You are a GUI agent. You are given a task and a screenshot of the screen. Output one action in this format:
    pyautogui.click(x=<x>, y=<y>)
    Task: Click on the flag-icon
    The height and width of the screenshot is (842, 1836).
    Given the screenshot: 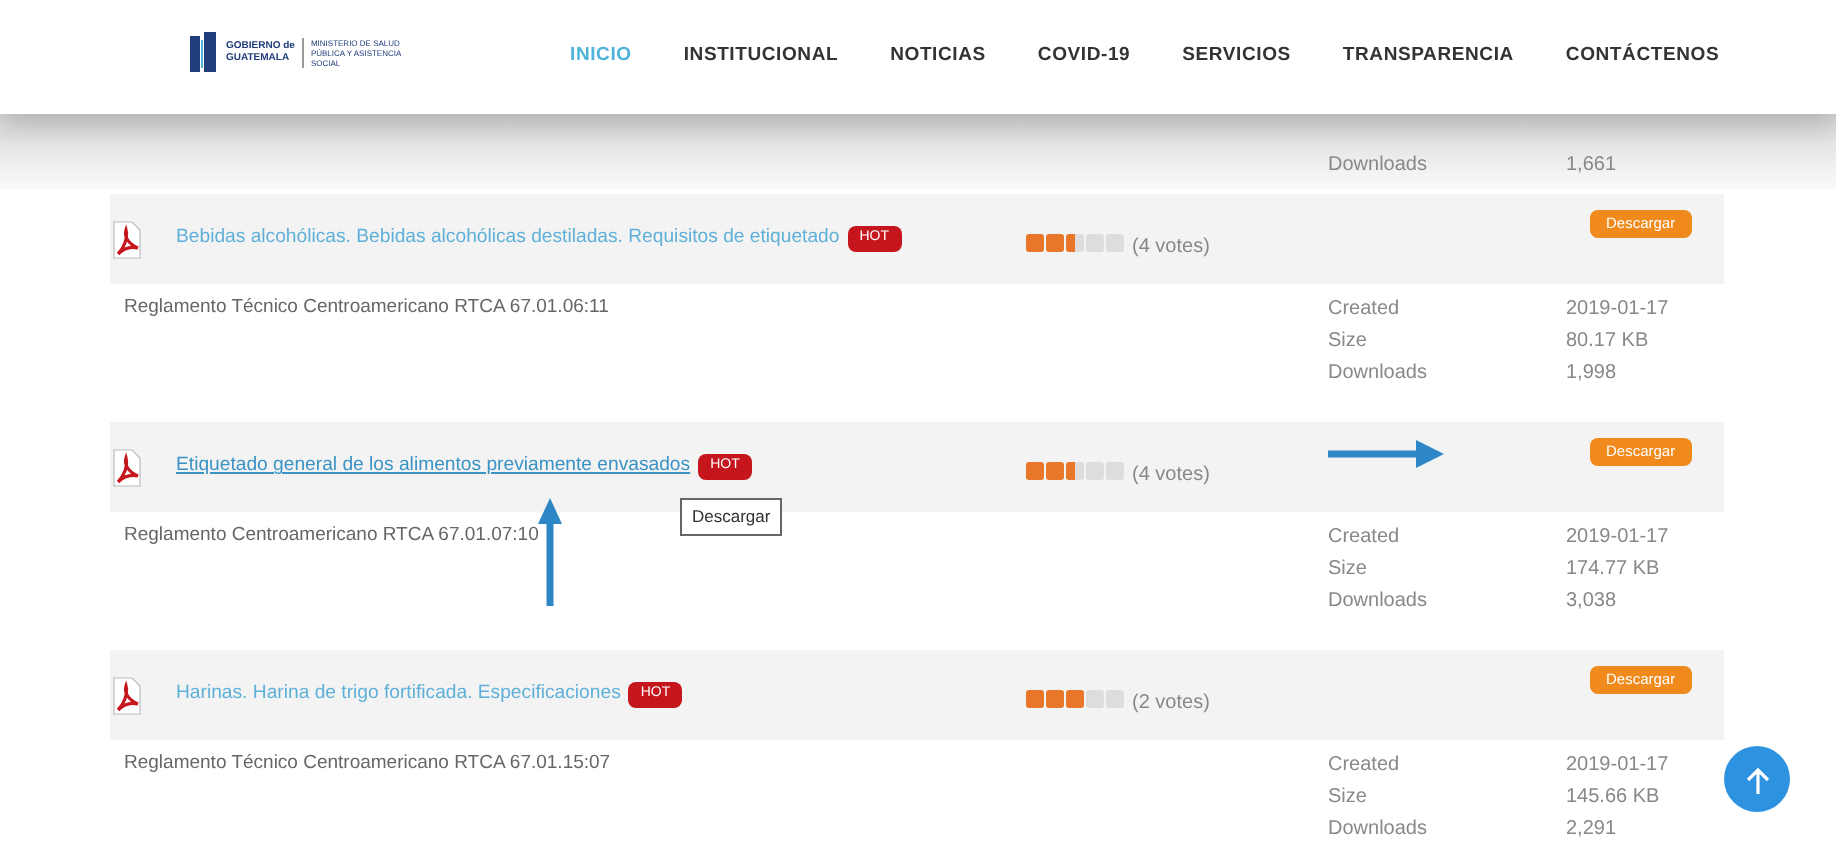 What is the action you would take?
    pyautogui.click(x=204, y=52)
    